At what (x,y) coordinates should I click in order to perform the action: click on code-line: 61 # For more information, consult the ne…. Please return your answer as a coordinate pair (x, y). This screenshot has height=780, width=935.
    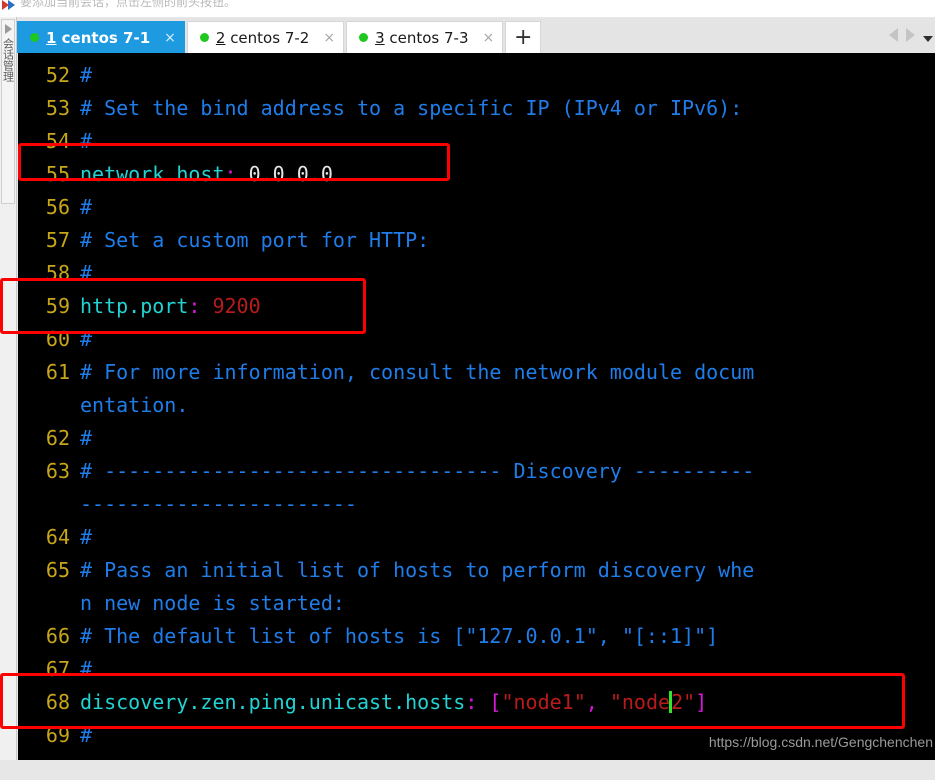
    Looking at the image, I should click on (476, 372).